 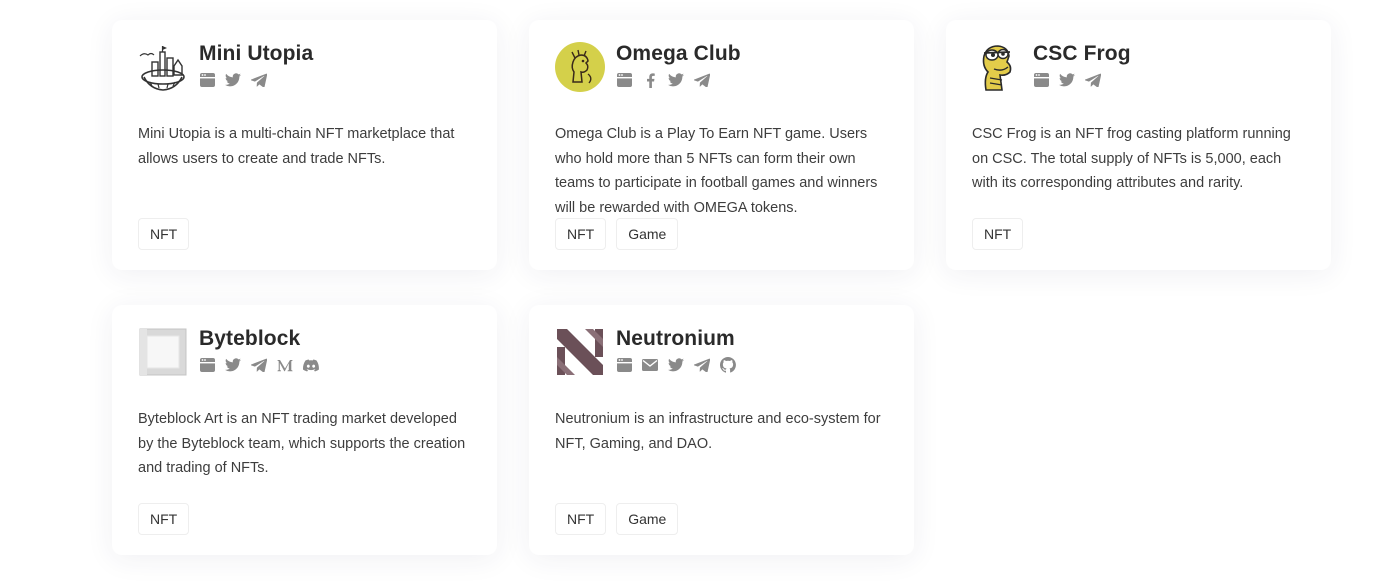 What do you see at coordinates (650, 365) in the screenshot?
I see `email-icon` at bounding box center [650, 365].